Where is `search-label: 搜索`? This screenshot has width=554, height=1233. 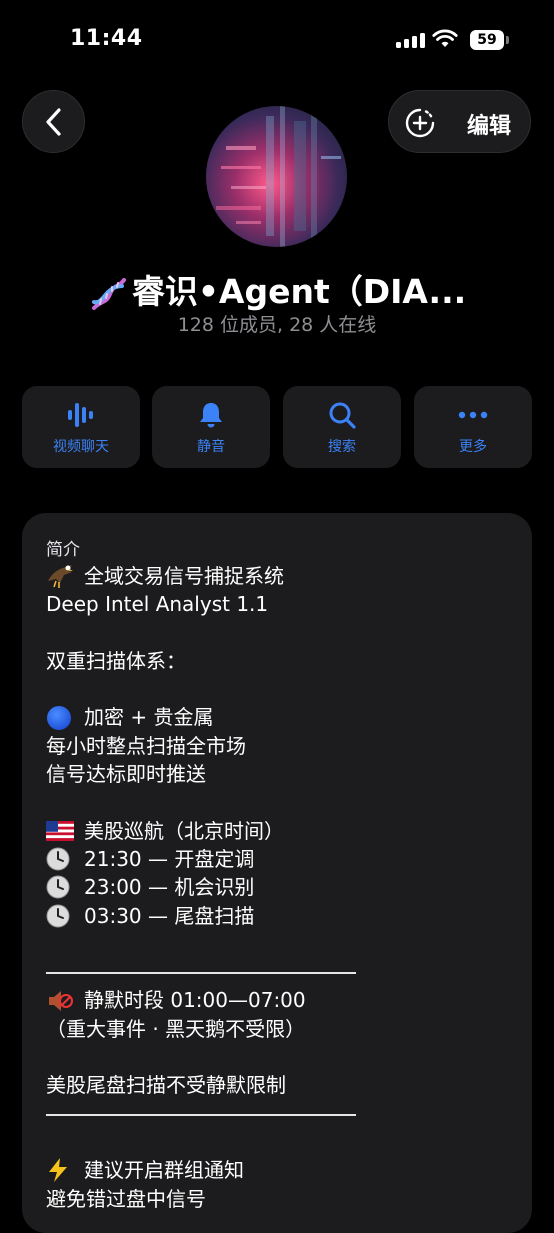
search-label: 搜索 is located at coordinates (342, 447).